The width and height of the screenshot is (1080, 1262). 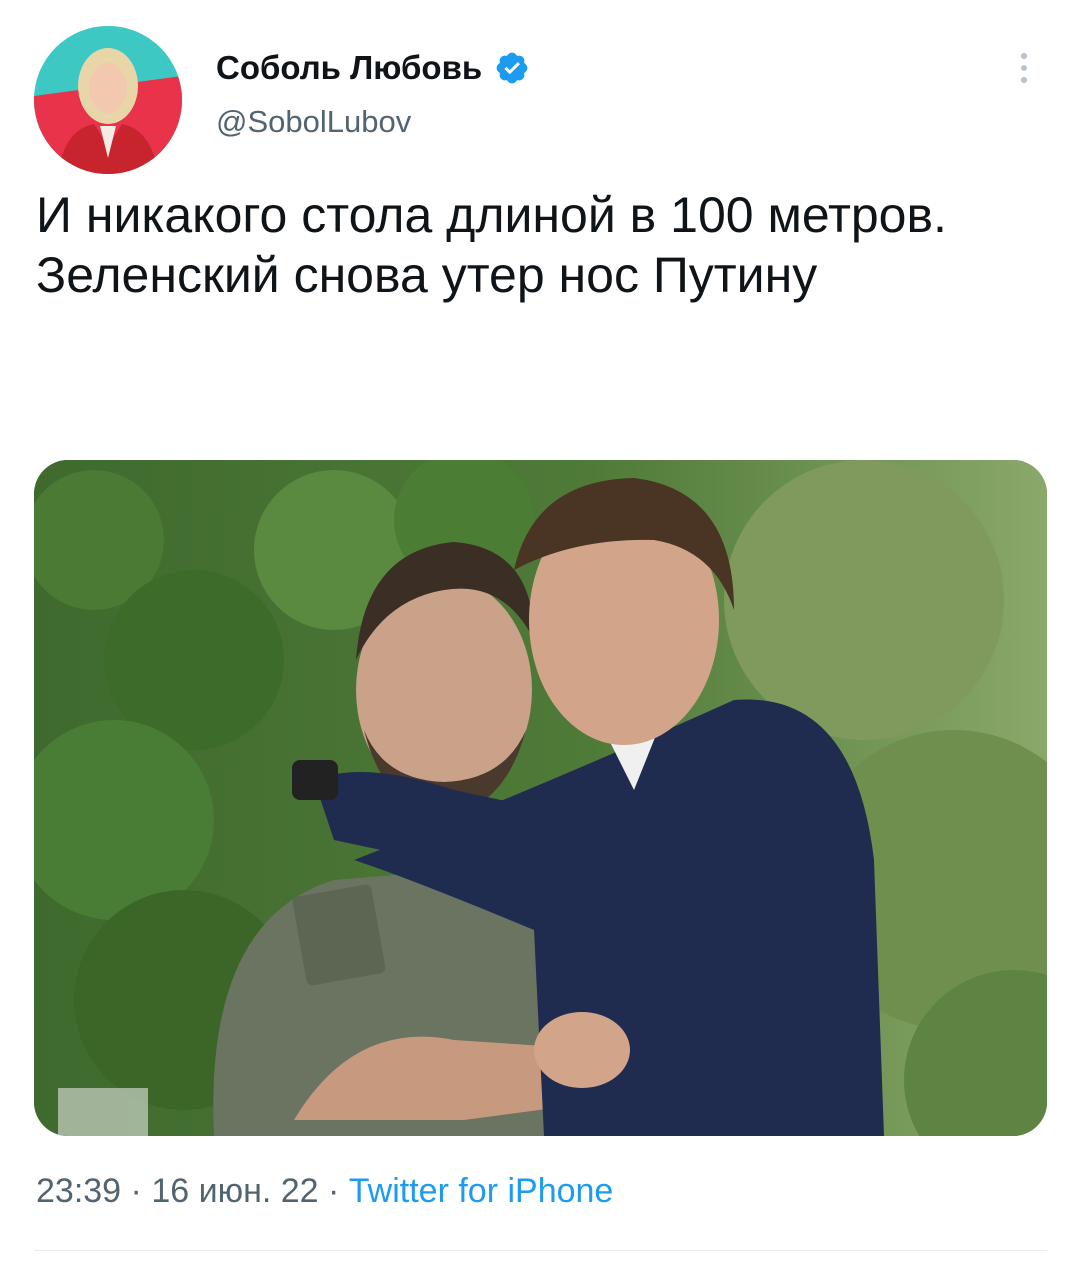 I want to click on verified-badge-icon, so click(x=512, y=68).